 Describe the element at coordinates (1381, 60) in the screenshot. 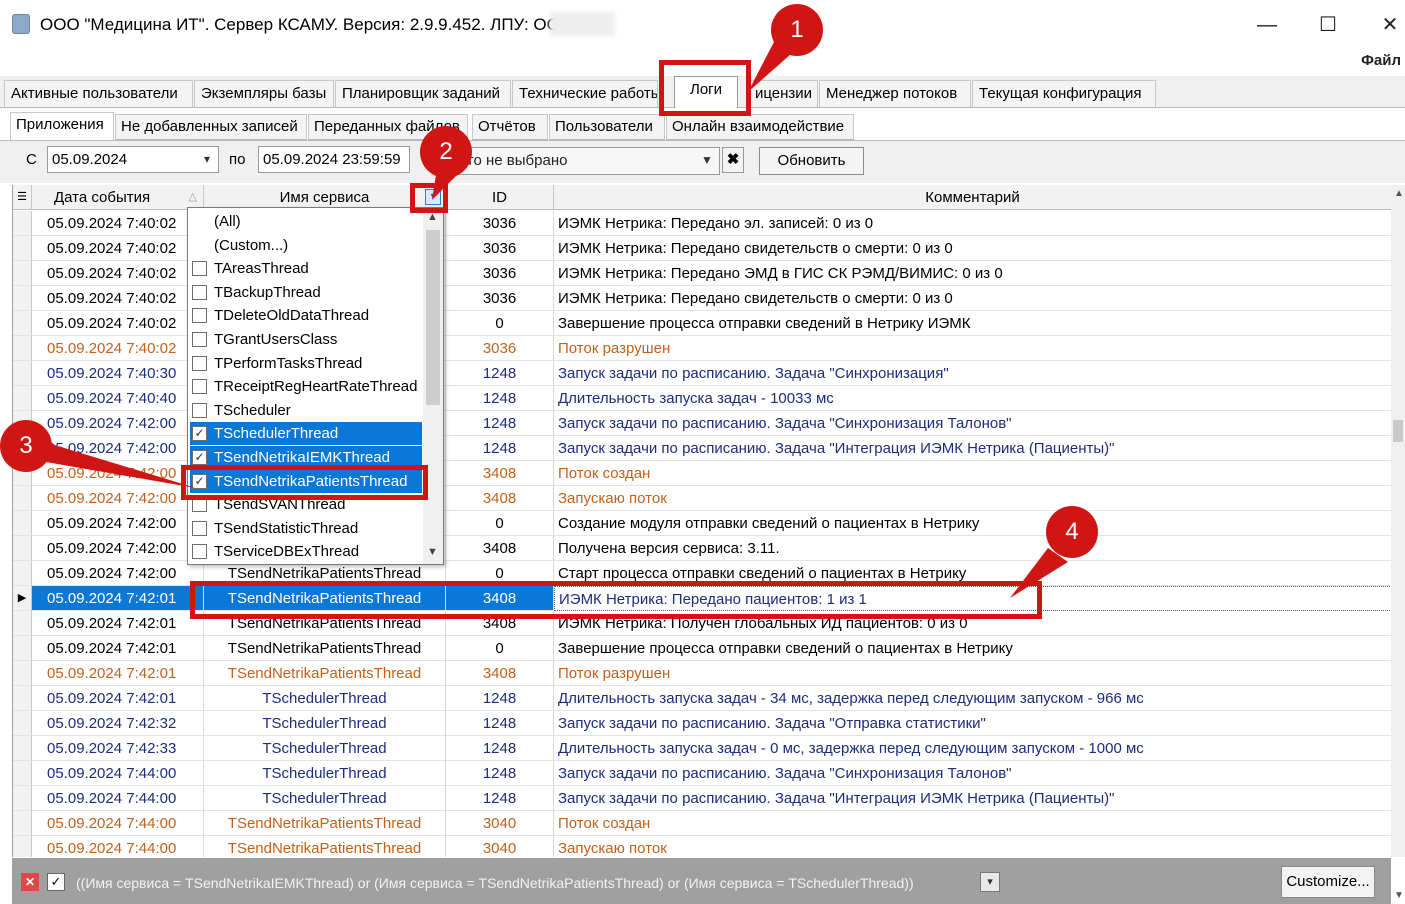

I see `menu-file: Файл` at that location.